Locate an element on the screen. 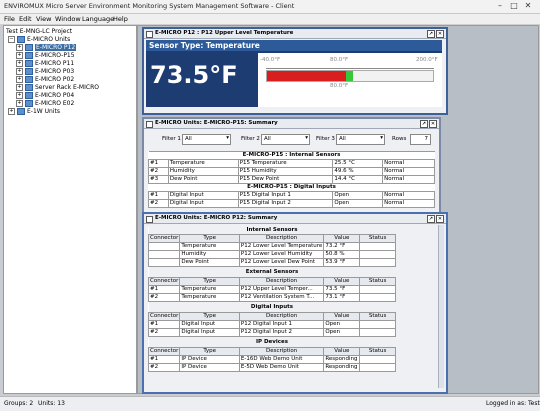 Image resolution: width=540 pixels, height=411 pixels. sensor-type-header: Sensor Type: Temperature is located at coordinates (294, 45).